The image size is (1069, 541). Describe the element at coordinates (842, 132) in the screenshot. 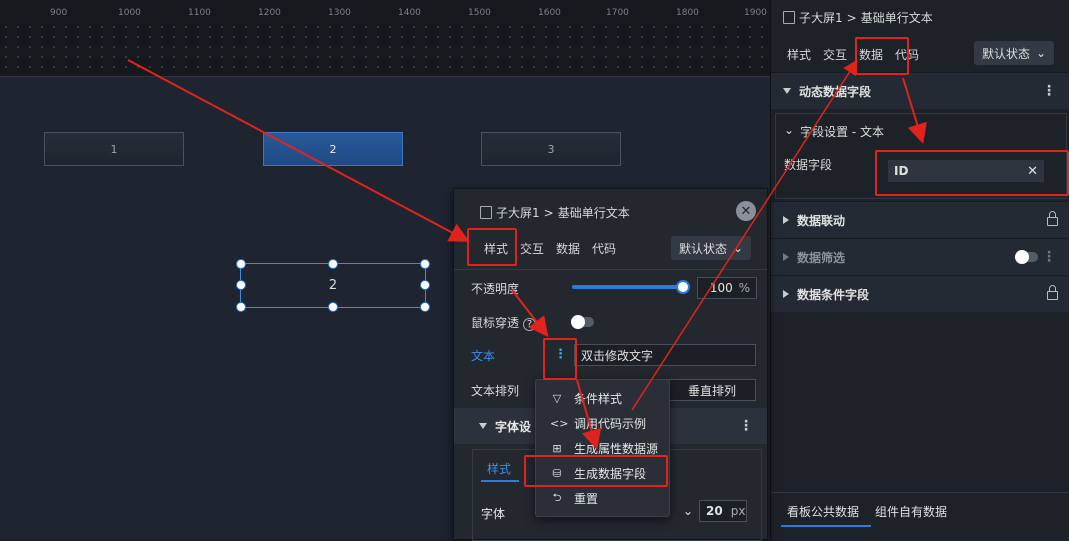

I see `field-settings-title: 字段设置 - 文本` at that location.